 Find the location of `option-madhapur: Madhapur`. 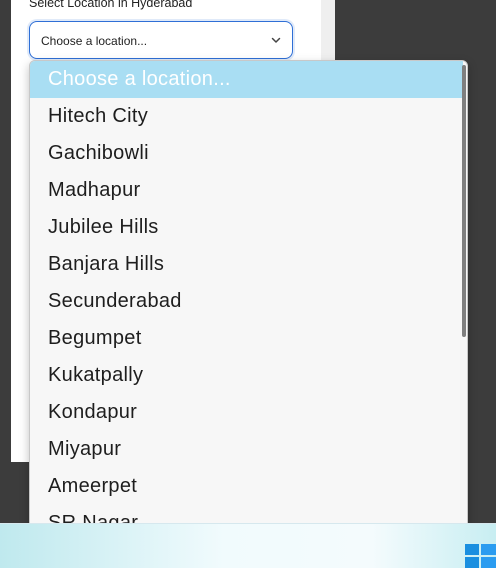

option-madhapur: Madhapur is located at coordinates (246, 190).